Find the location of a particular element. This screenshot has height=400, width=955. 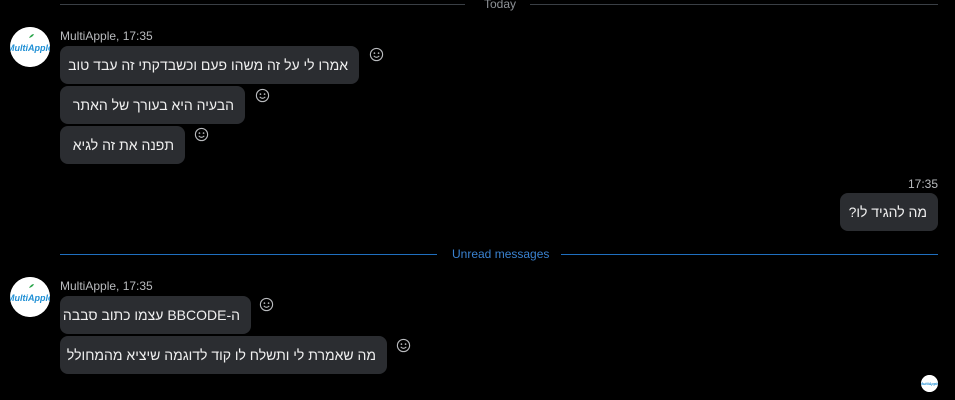

date-divider-label: Today is located at coordinates (500, 5).